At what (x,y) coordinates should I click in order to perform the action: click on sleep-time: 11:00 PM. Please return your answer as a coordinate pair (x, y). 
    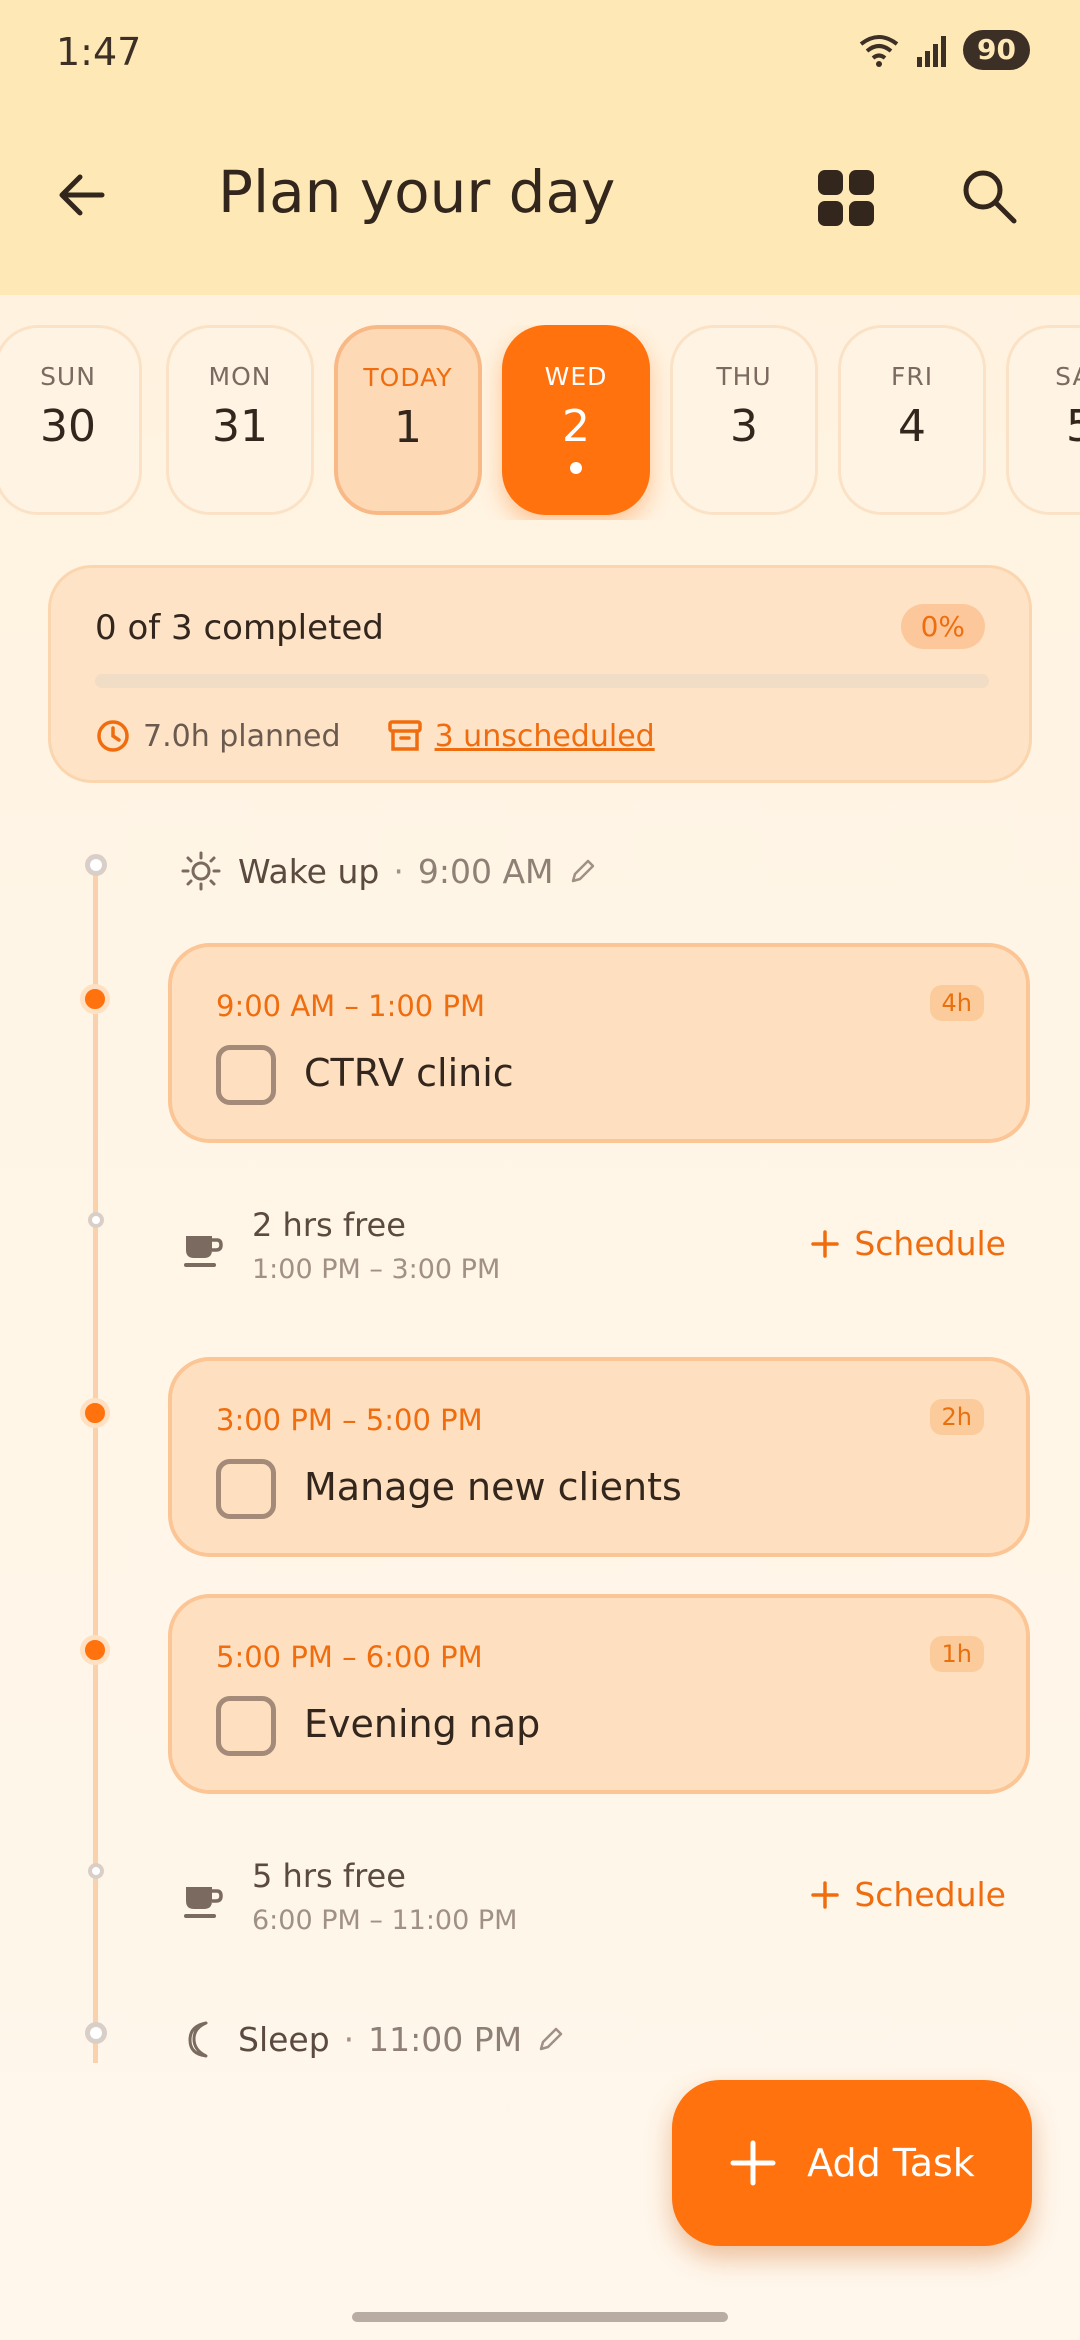
    Looking at the image, I should click on (445, 2039).